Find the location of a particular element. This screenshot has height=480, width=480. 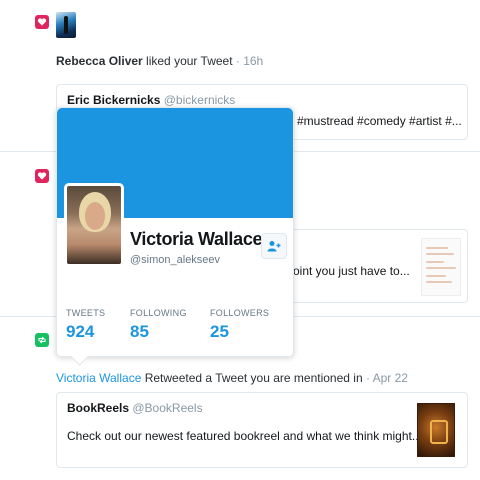

stat-label: TWEETS is located at coordinates (86, 313).